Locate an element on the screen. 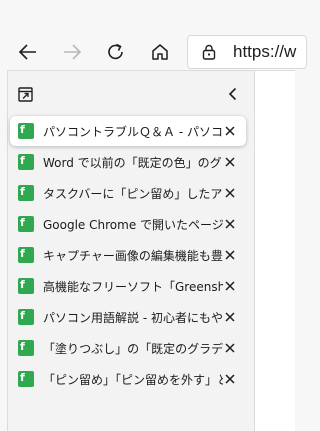  home-button is located at coordinates (160, 52).